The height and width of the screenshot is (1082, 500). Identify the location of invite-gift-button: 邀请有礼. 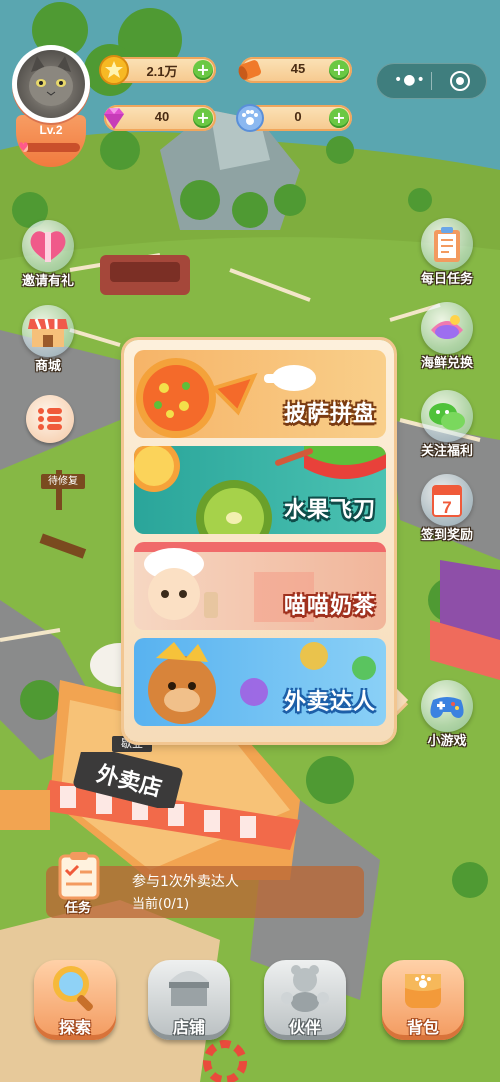
(48, 254).